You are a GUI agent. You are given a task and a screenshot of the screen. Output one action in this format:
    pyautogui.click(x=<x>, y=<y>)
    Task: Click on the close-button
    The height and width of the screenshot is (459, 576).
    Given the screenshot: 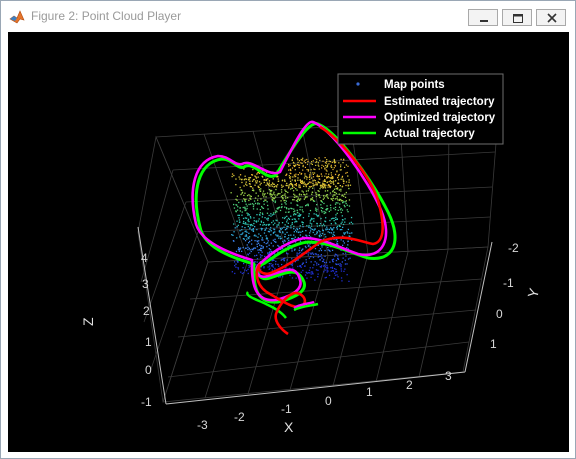 What is the action you would take?
    pyautogui.click(x=551, y=17)
    